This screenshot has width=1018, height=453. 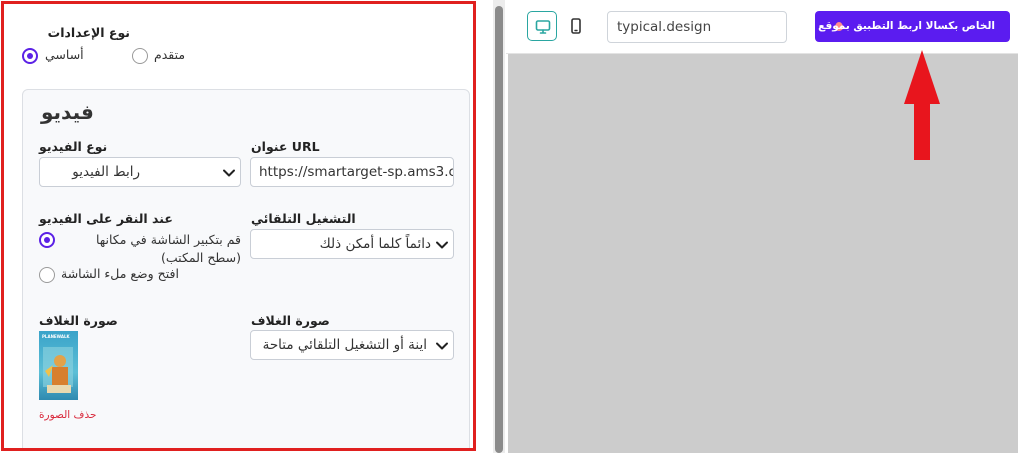 What do you see at coordinates (64, 54) in the screenshot?
I see `basic-option-label: أساسي` at bounding box center [64, 54].